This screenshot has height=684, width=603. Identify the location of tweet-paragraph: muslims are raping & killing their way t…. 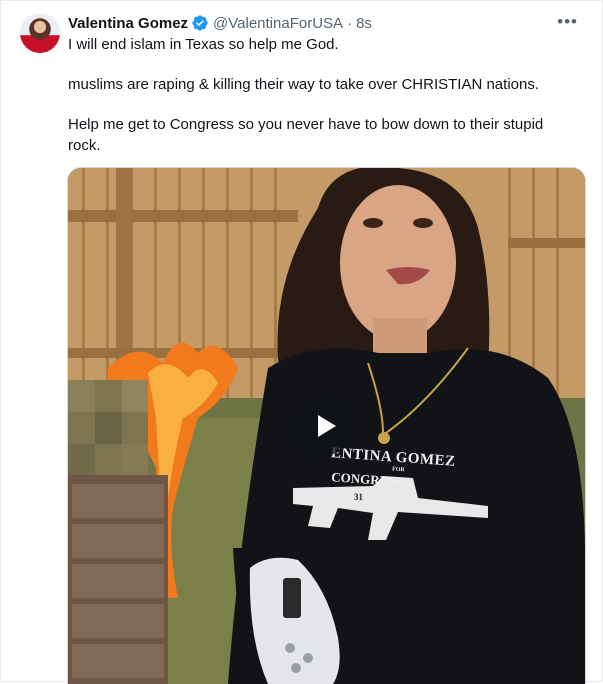
(304, 84).